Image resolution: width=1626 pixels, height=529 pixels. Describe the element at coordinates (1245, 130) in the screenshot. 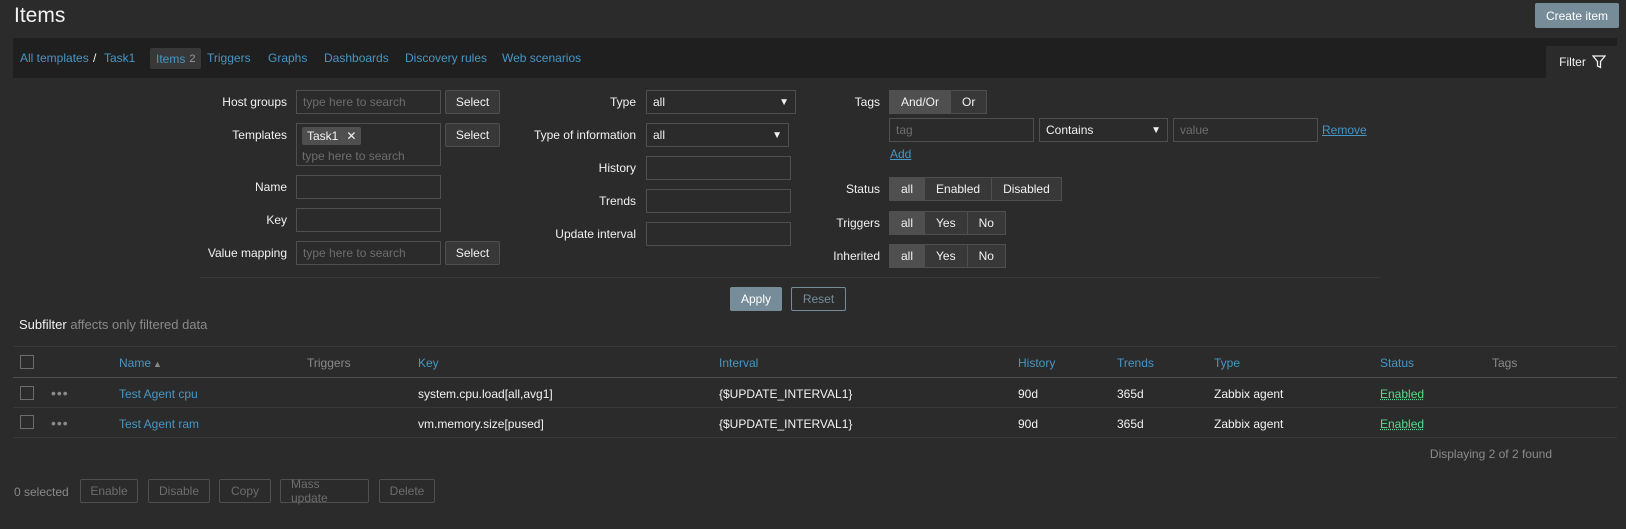

I see `tag-value-input: value` at that location.